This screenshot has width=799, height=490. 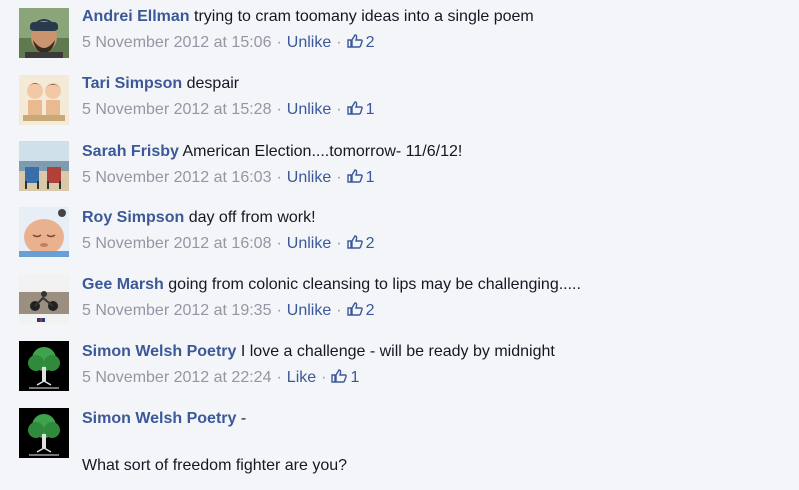 I want to click on comment-text: -, so click(x=243, y=418).